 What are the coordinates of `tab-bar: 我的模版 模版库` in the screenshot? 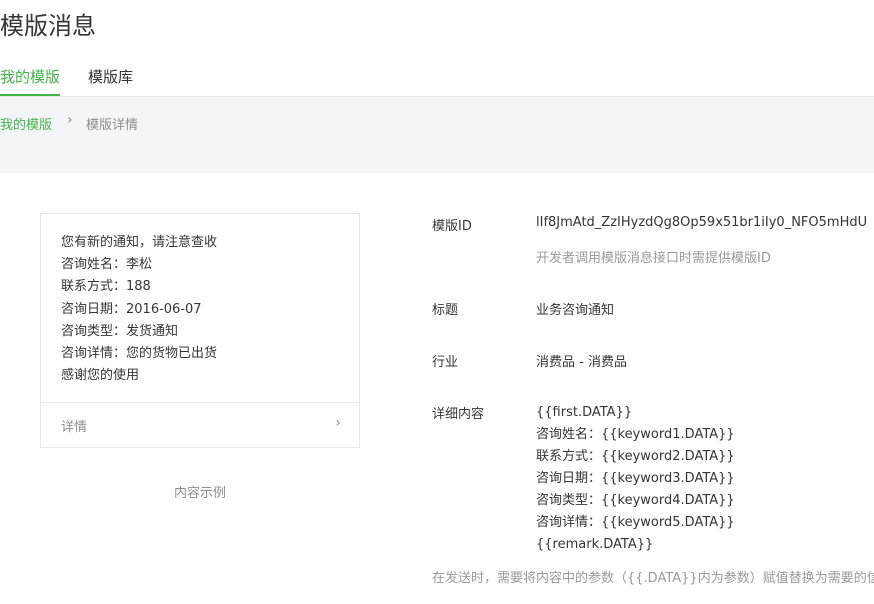 It's located at (437, 76).